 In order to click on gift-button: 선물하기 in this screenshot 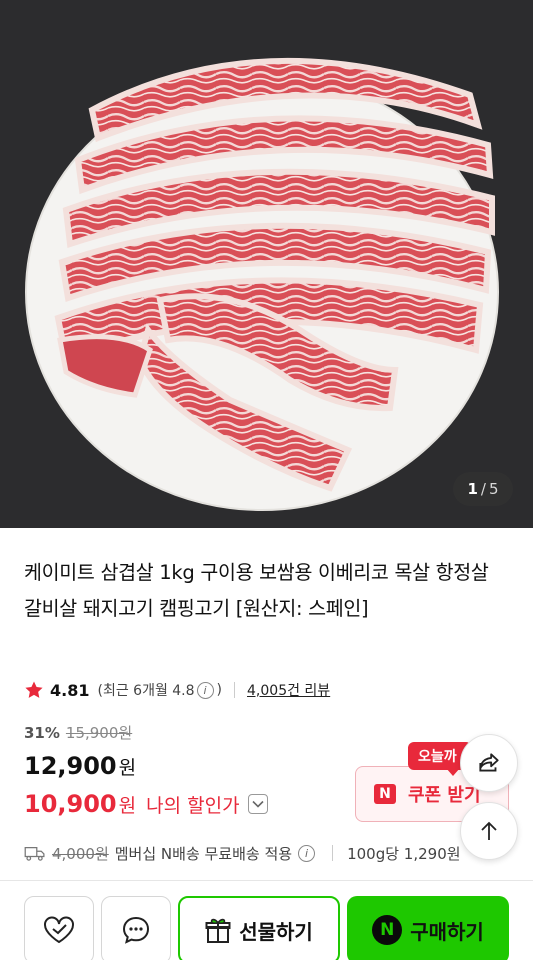, I will do `click(259, 928)`.